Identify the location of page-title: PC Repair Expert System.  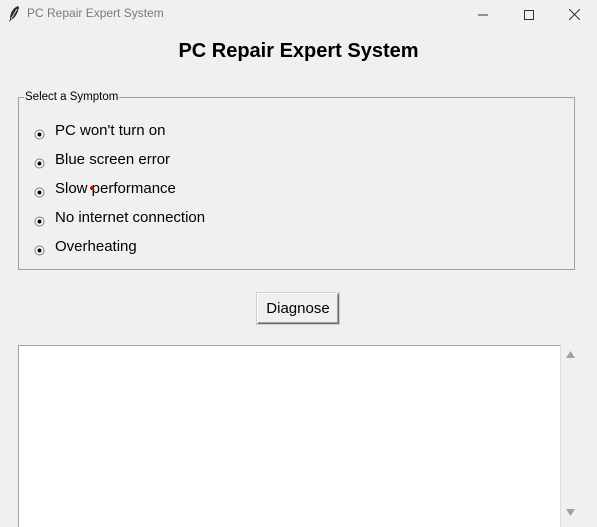
(298, 51).